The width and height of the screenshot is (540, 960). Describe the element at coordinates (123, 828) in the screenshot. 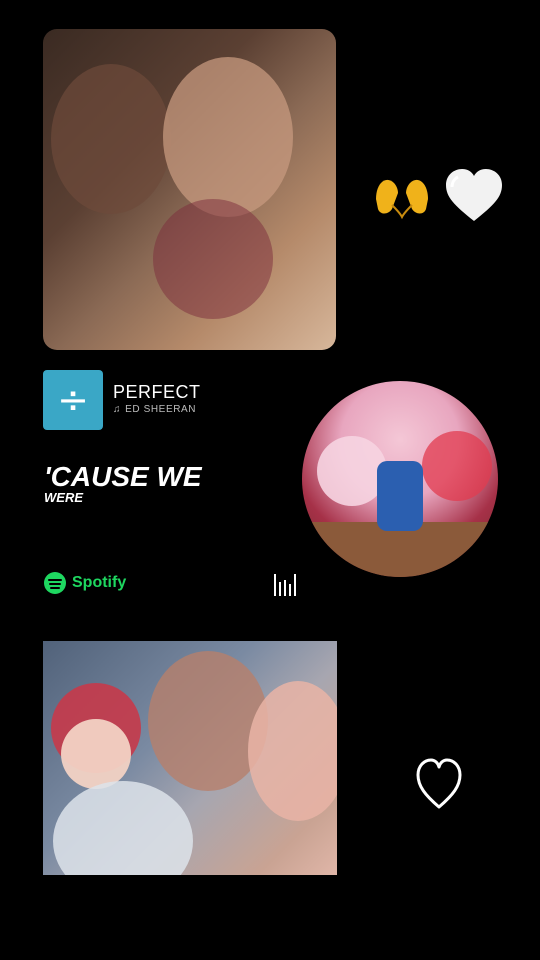

I see `photo-baby-clothes` at that location.